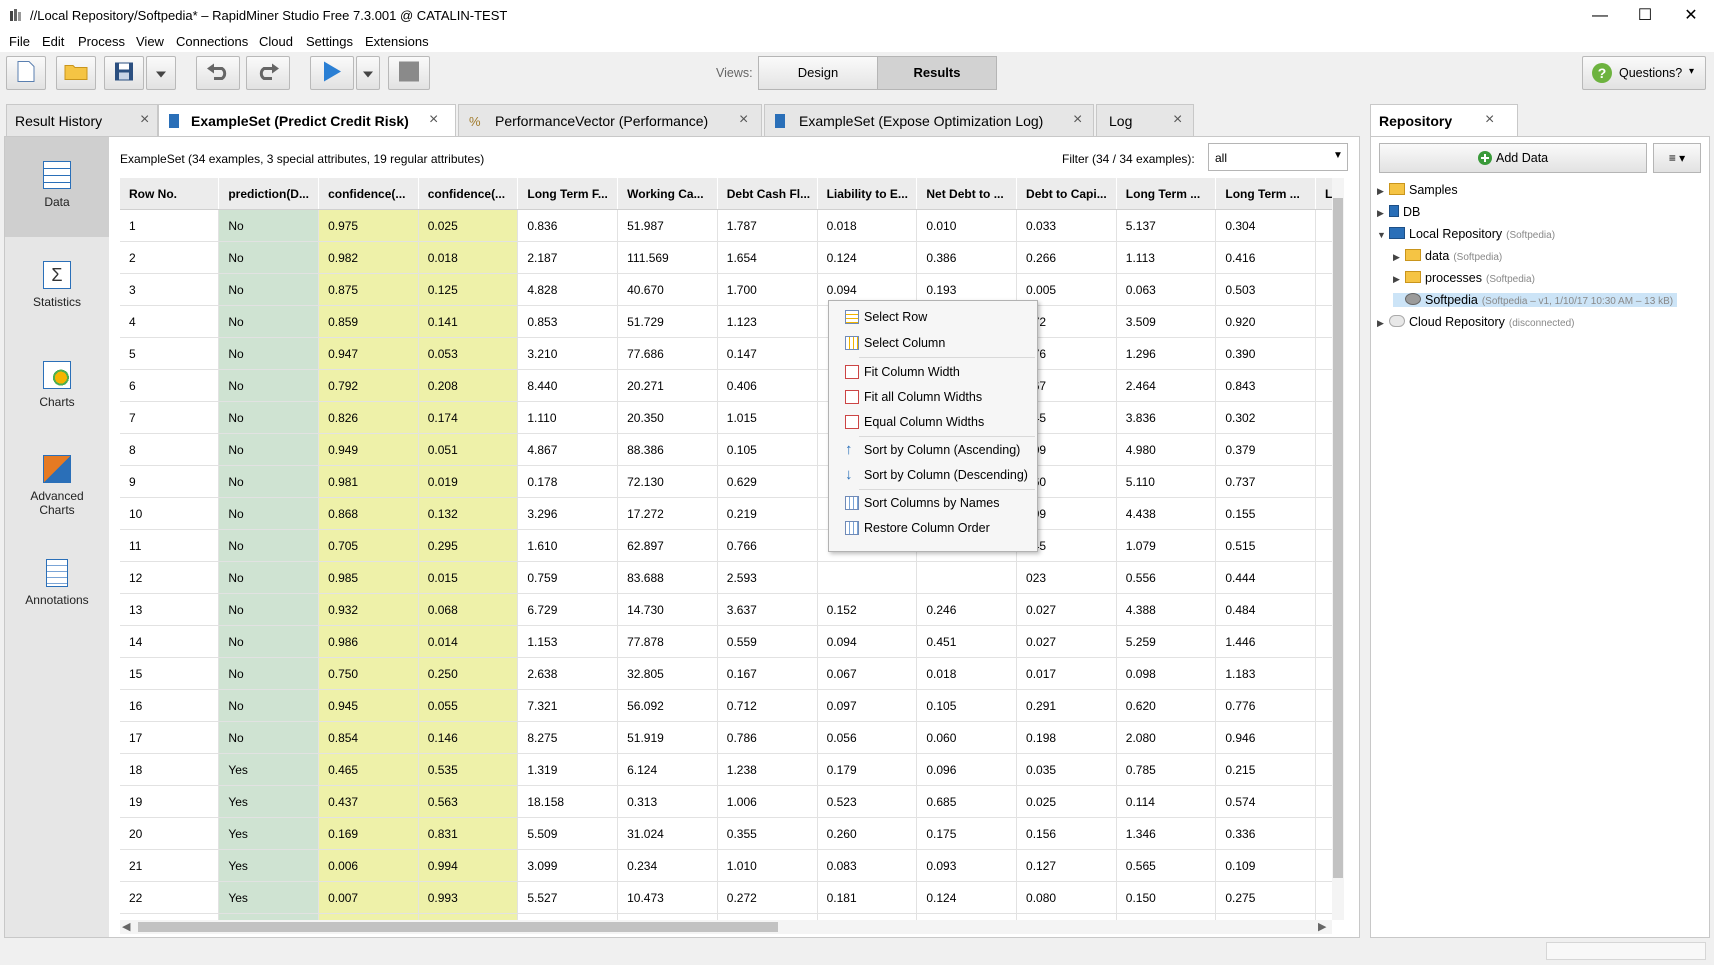 Image resolution: width=1714 pixels, height=965 pixels. What do you see at coordinates (1166, 577) in the screenshot?
I see `table-cell: 0.556` at bounding box center [1166, 577].